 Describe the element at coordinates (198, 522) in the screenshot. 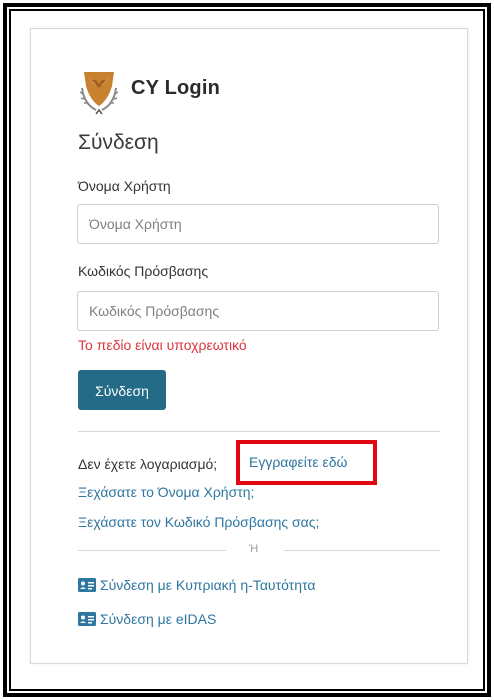

I see `forgot-password-link: Ξεχάσατε τον Κωδικό Πρόσβασης σας;` at that location.